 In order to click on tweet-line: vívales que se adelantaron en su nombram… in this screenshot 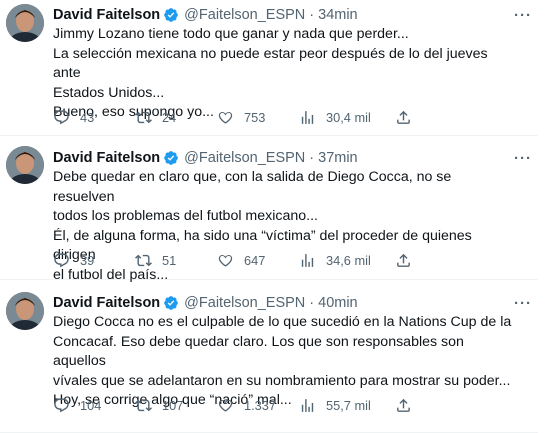, I will do `click(282, 380)`.